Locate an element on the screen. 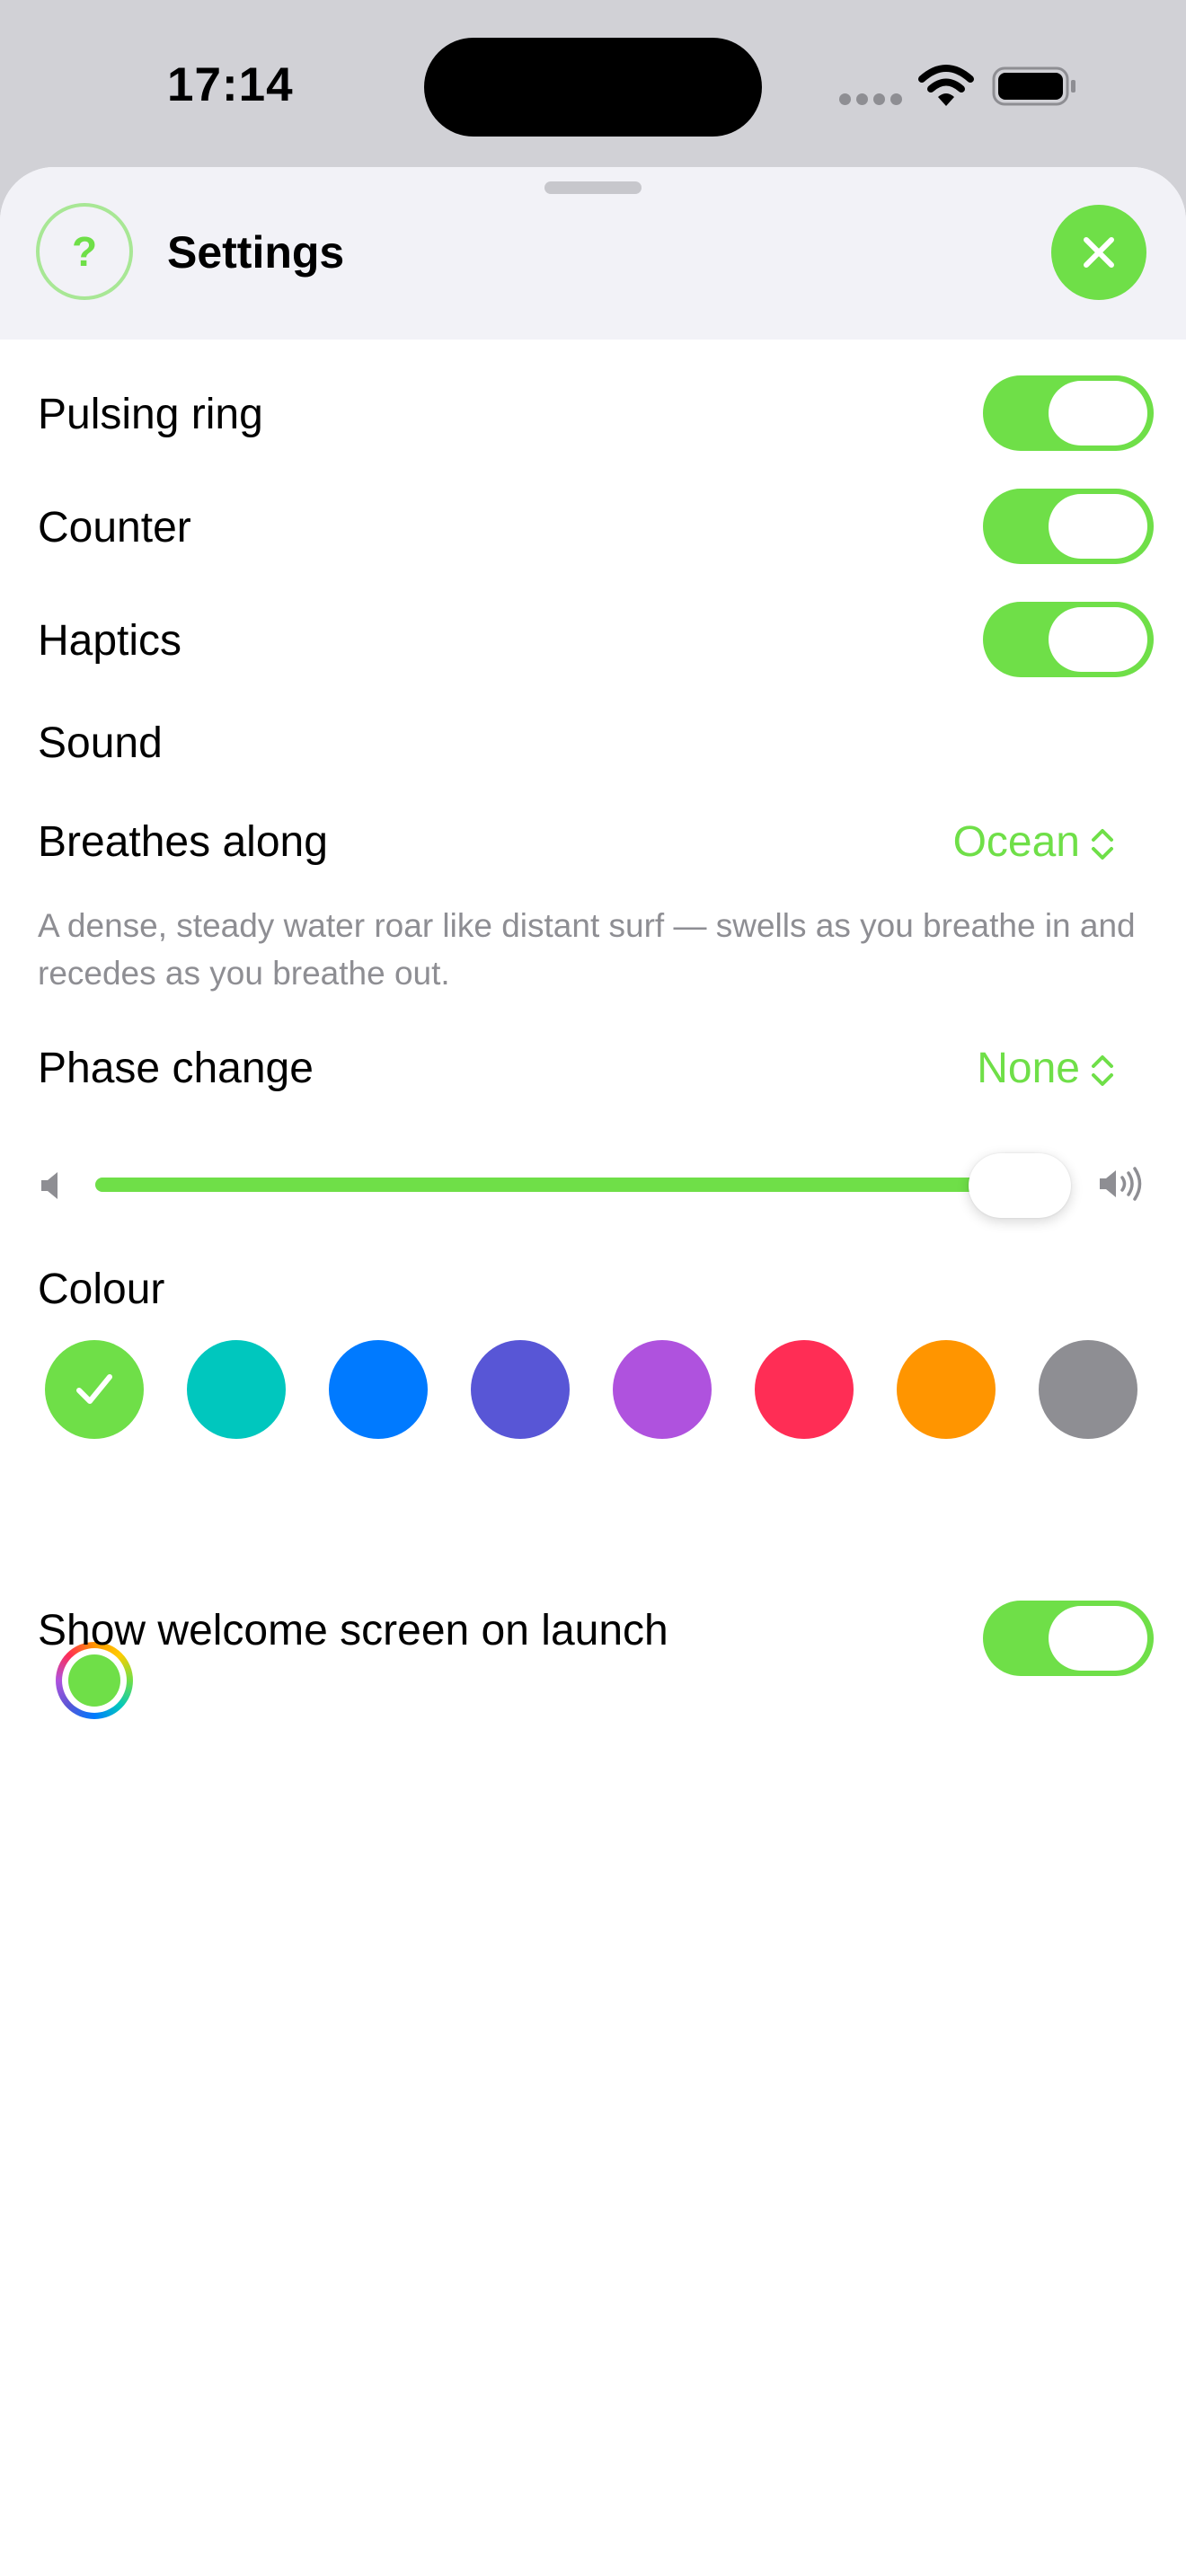 The height and width of the screenshot is (2576, 1186). question-mark-icon: ? is located at coordinates (84, 251).